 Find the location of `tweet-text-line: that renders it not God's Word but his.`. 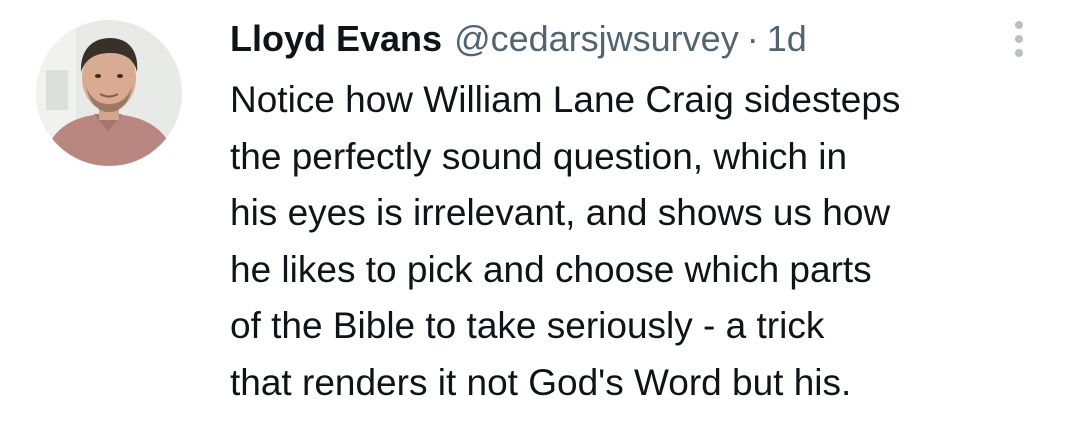

tweet-text-line: that renders it not God's Word but his. is located at coordinates (541, 382).